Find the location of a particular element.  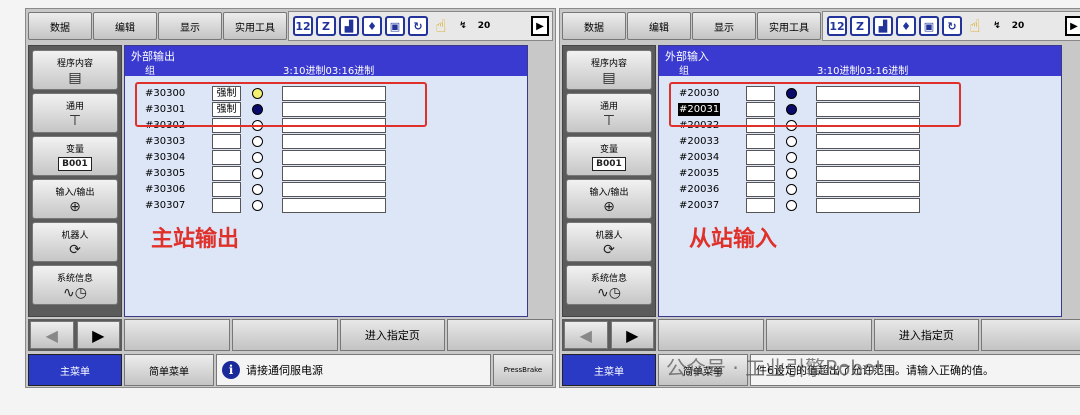

tool-number-icon: 12 is located at coordinates (303, 26).